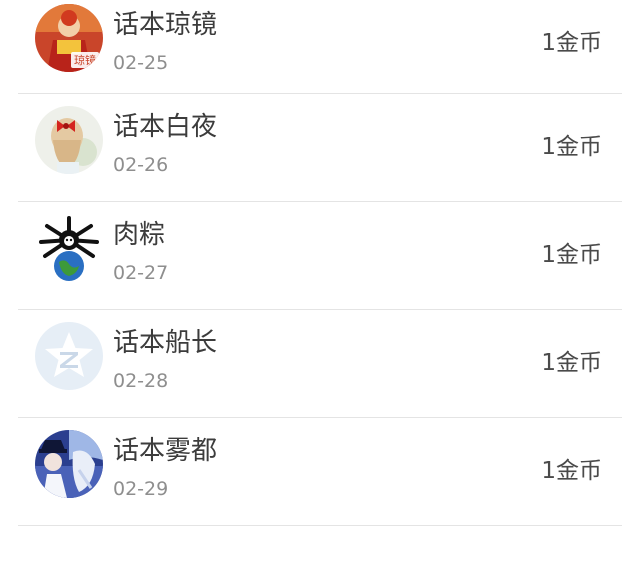 This screenshot has height=578, width=640. Describe the element at coordinates (141, 489) in the screenshot. I see `transaction-date: 02-29` at that location.